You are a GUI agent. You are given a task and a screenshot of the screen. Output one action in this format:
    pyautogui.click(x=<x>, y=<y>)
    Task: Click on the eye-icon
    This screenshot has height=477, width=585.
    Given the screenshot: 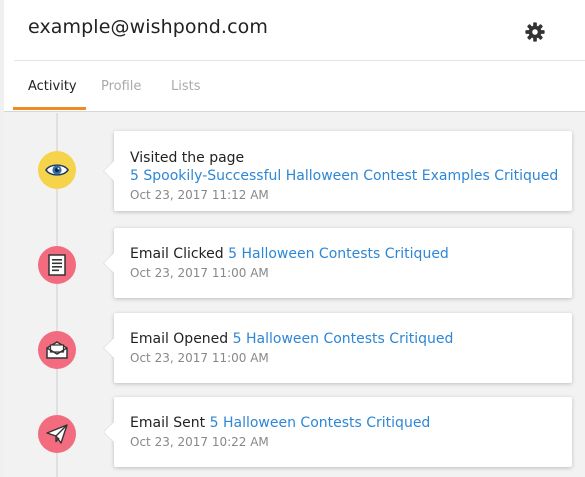 What is the action you would take?
    pyautogui.click(x=57, y=170)
    